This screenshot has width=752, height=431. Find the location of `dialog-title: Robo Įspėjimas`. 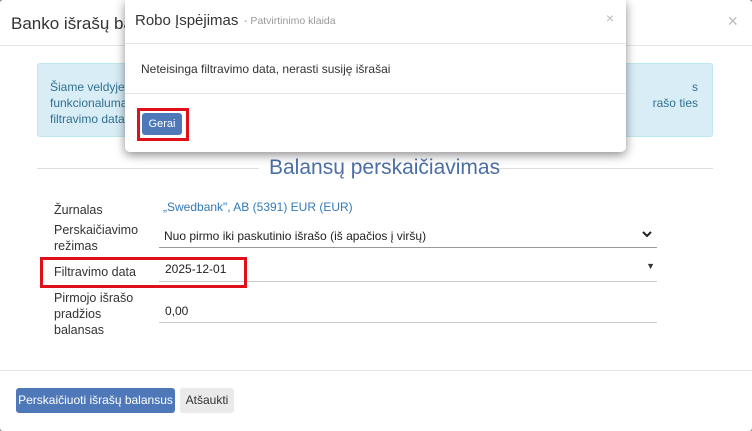

dialog-title: Robo Įspėjimas is located at coordinates (187, 20).